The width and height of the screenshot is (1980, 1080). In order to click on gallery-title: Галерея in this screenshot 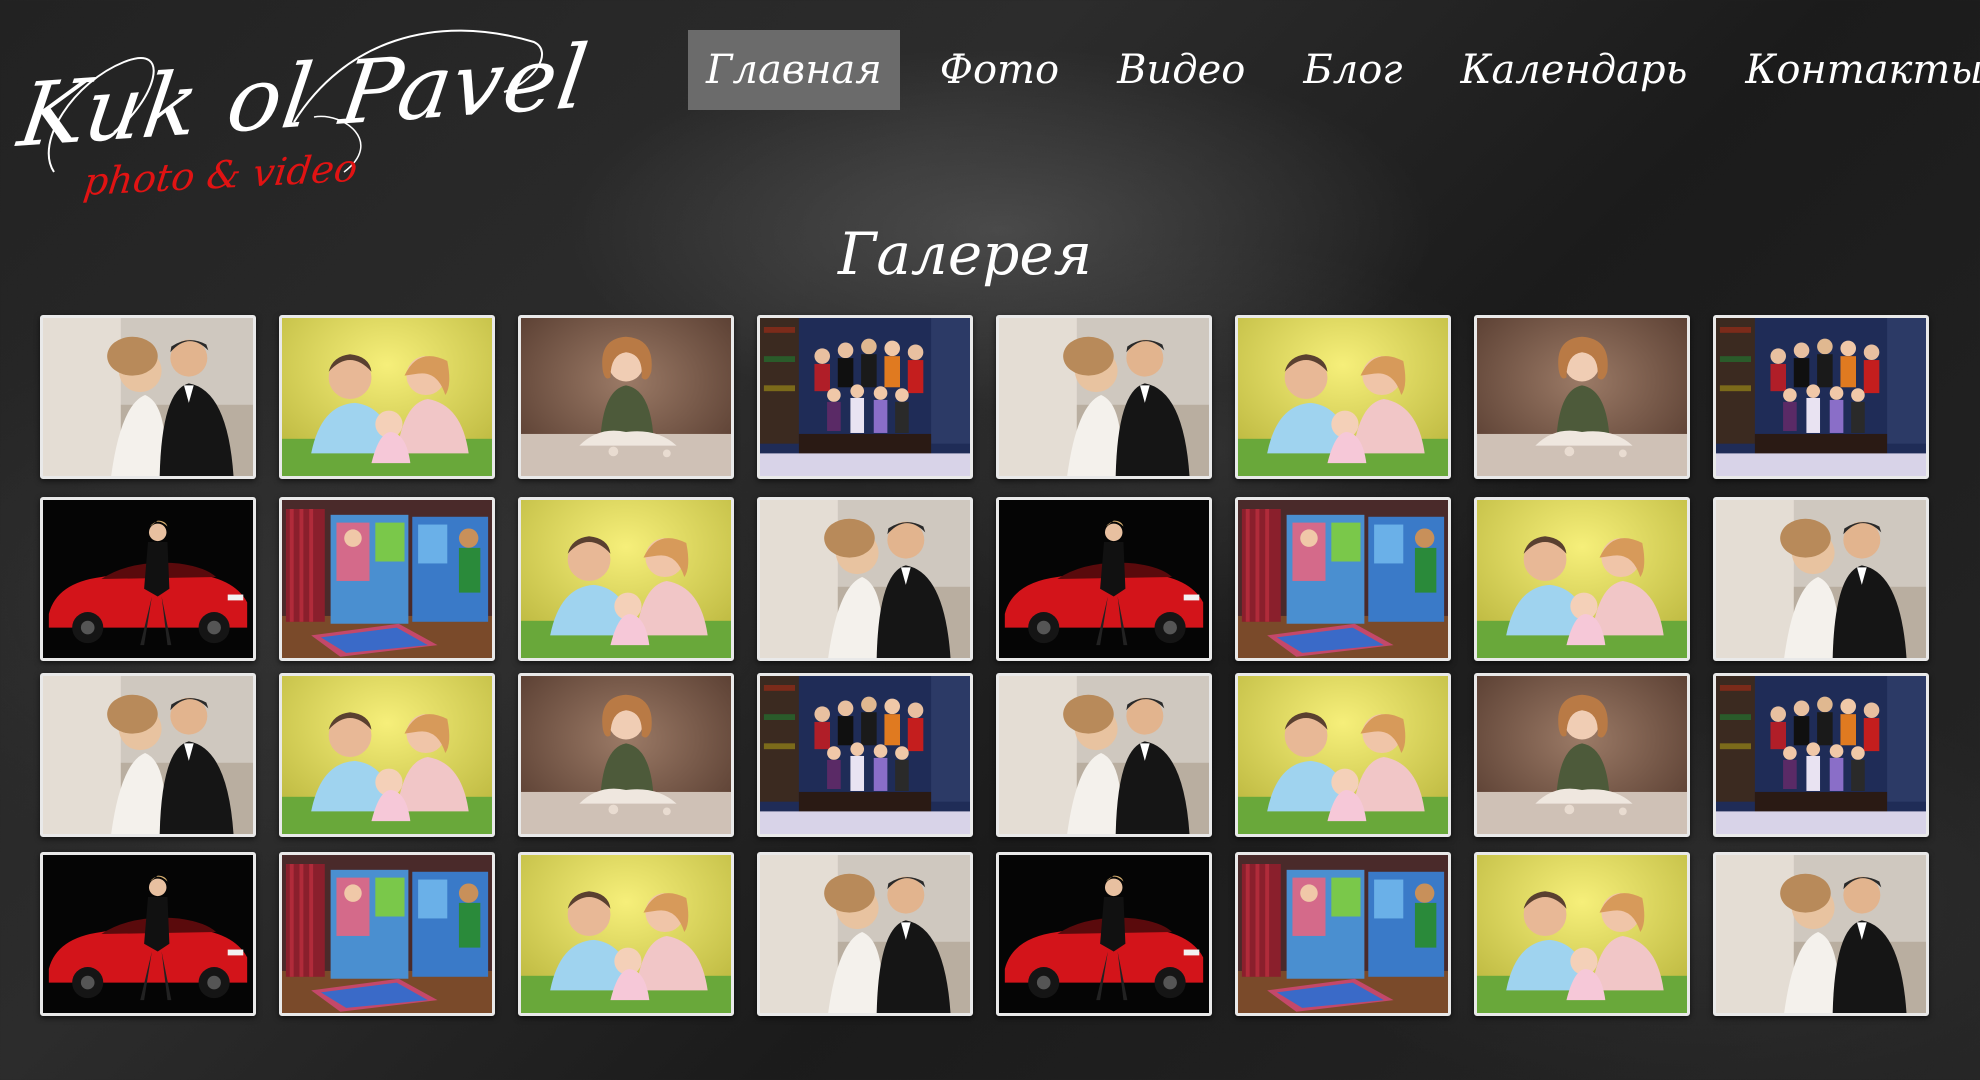, I will do `click(965, 254)`.